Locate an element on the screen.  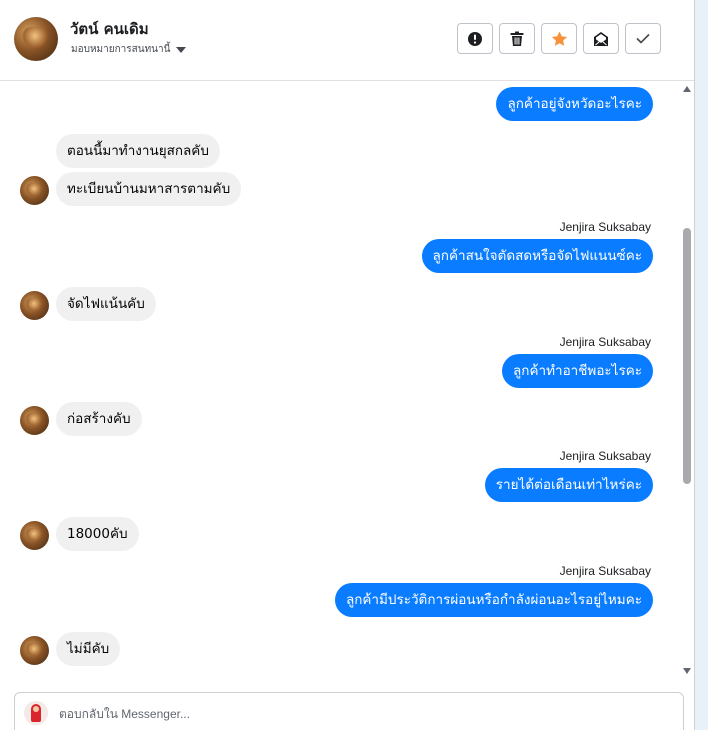
message-bubble-outgoing: ลูกค้าทำอาชีพอะไรคะ is located at coordinates (577, 371).